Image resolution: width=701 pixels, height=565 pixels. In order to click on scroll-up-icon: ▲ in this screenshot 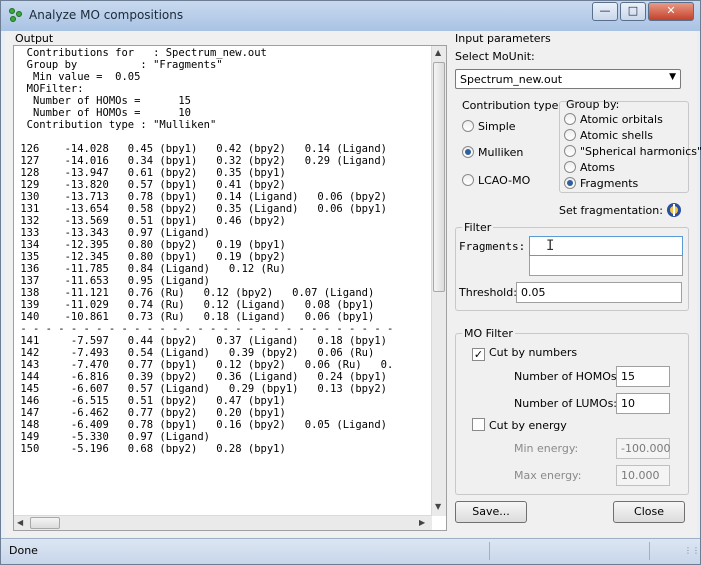, I will do `click(438, 52)`.